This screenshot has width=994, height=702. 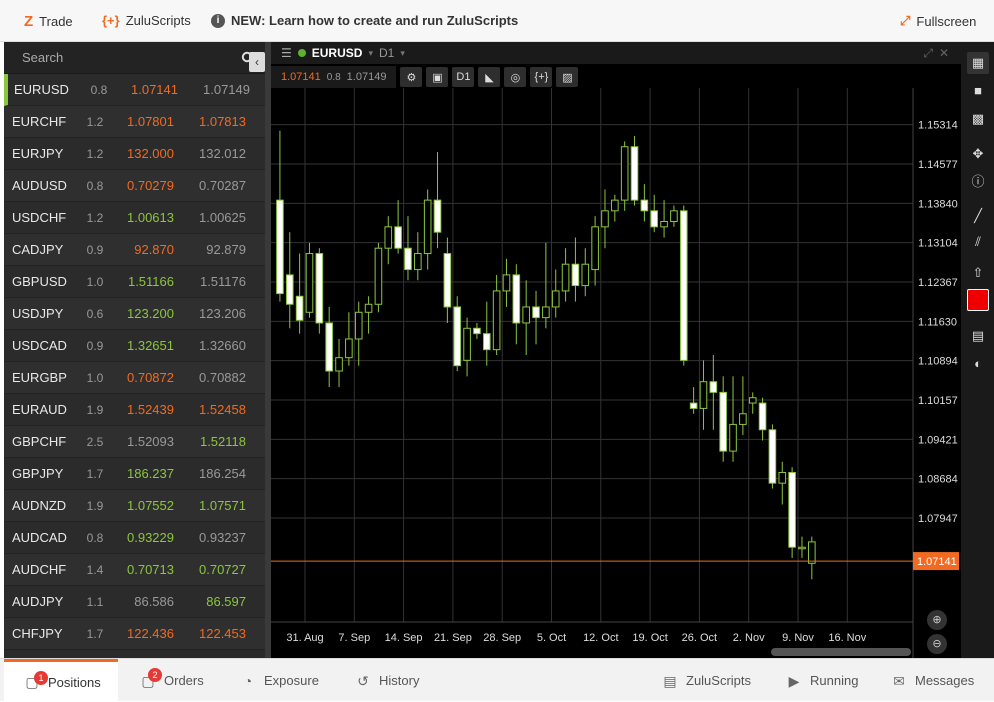 What do you see at coordinates (221, 185) in the screenshot?
I see `row-ask: 0.70287` at bounding box center [221, 185].